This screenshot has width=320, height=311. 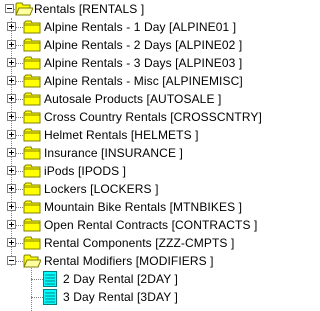 I want to click on tree-item-category: Cross Country Rentals [CROSSCNTRY], so click(x=153, y=117).